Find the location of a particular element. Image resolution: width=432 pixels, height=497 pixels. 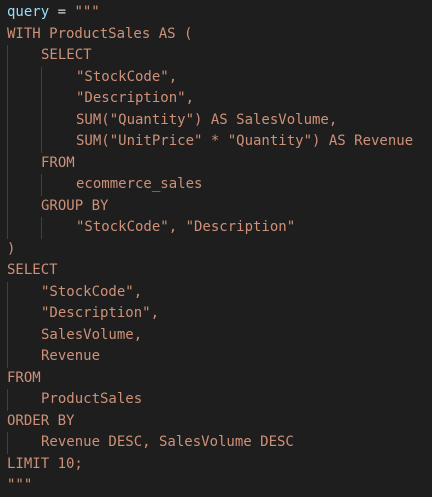

code-text: "StockCode", "Description" is located at coordinates (186, 227).